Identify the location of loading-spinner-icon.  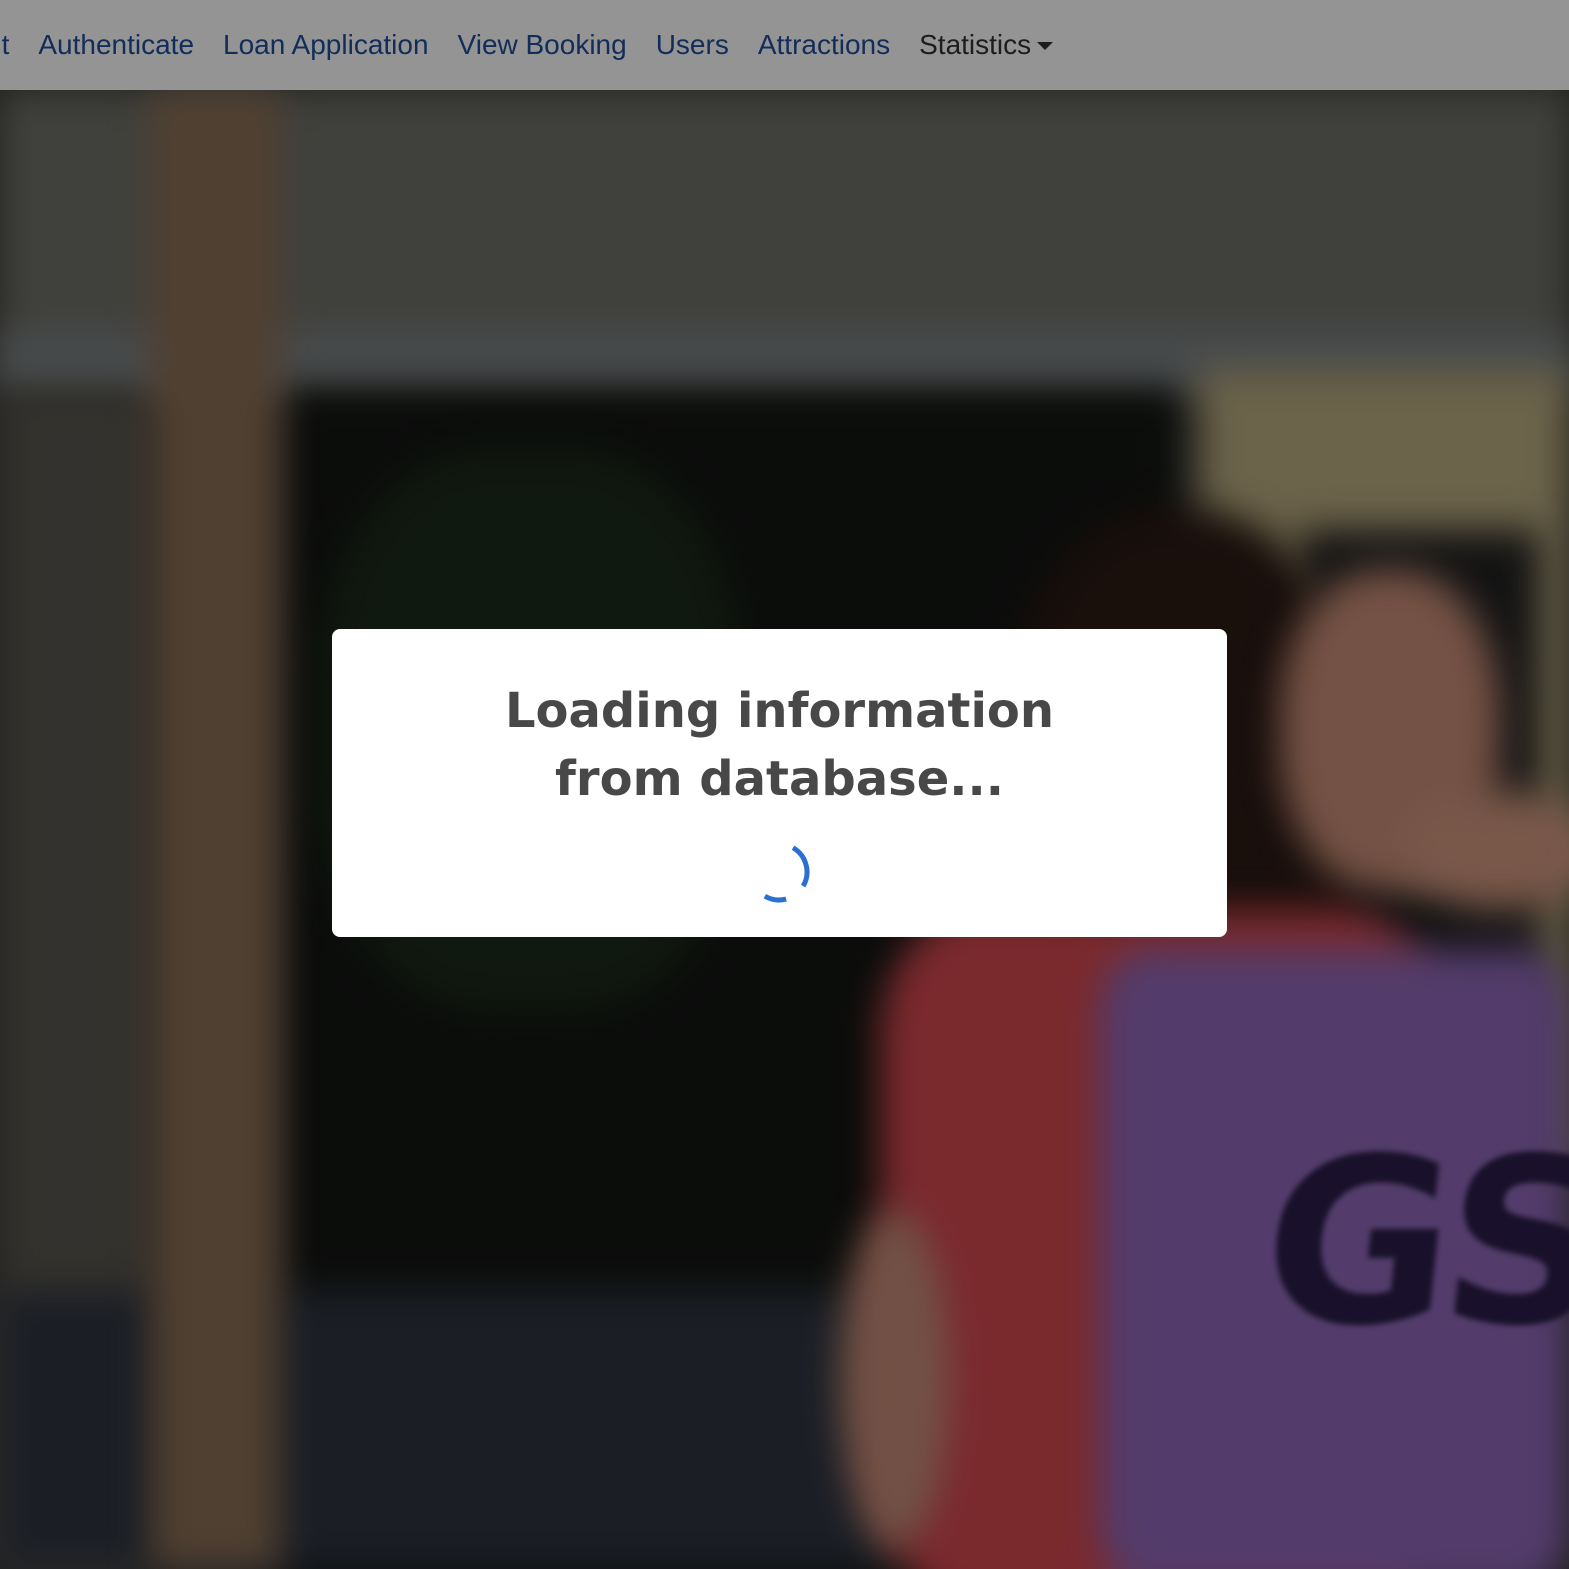
(779, 872).